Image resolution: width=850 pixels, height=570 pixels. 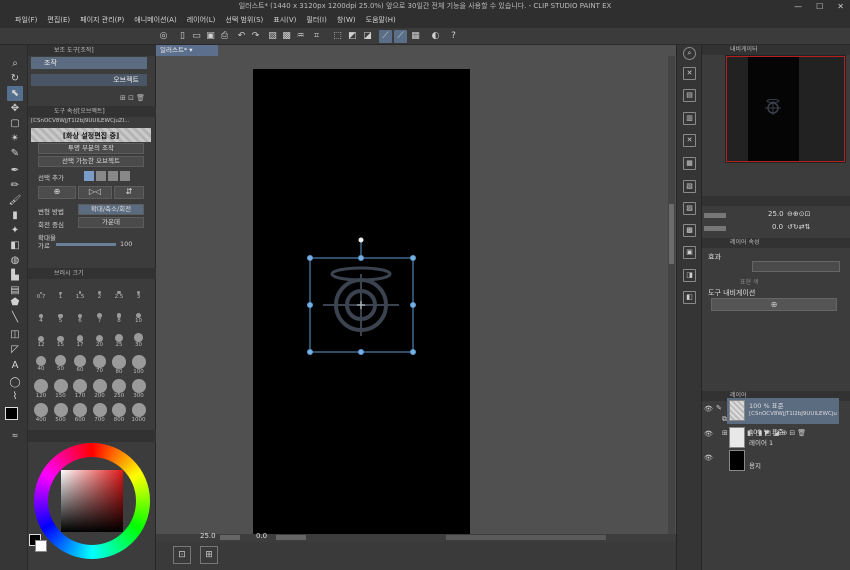 I want to click on snap-ruler-icon: ⟋, so click(x=385, y=36).